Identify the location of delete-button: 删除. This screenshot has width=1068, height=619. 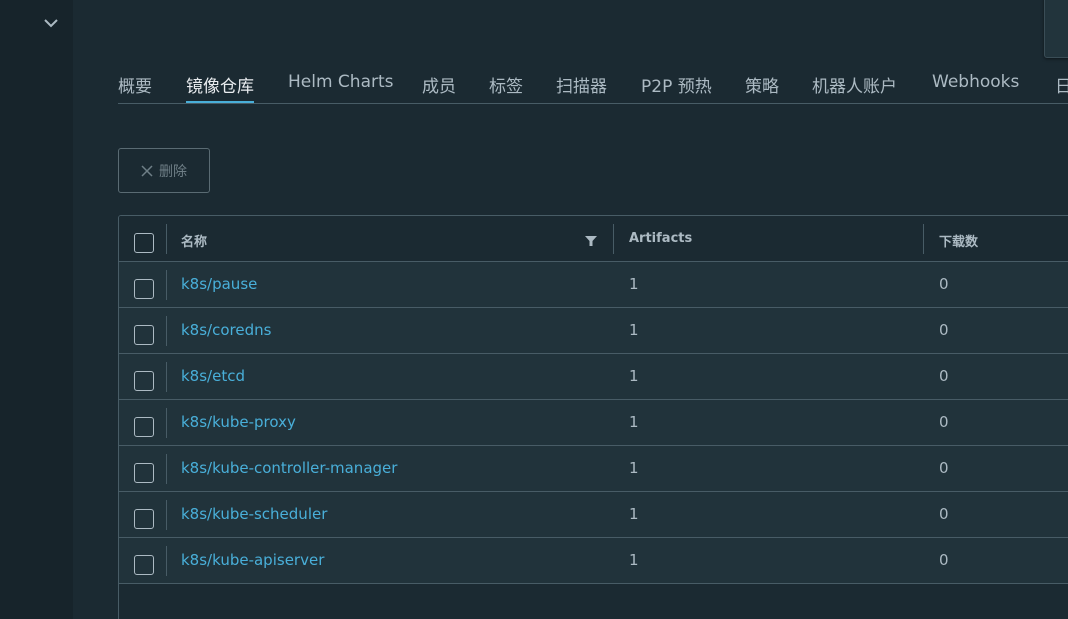
(164, 170).